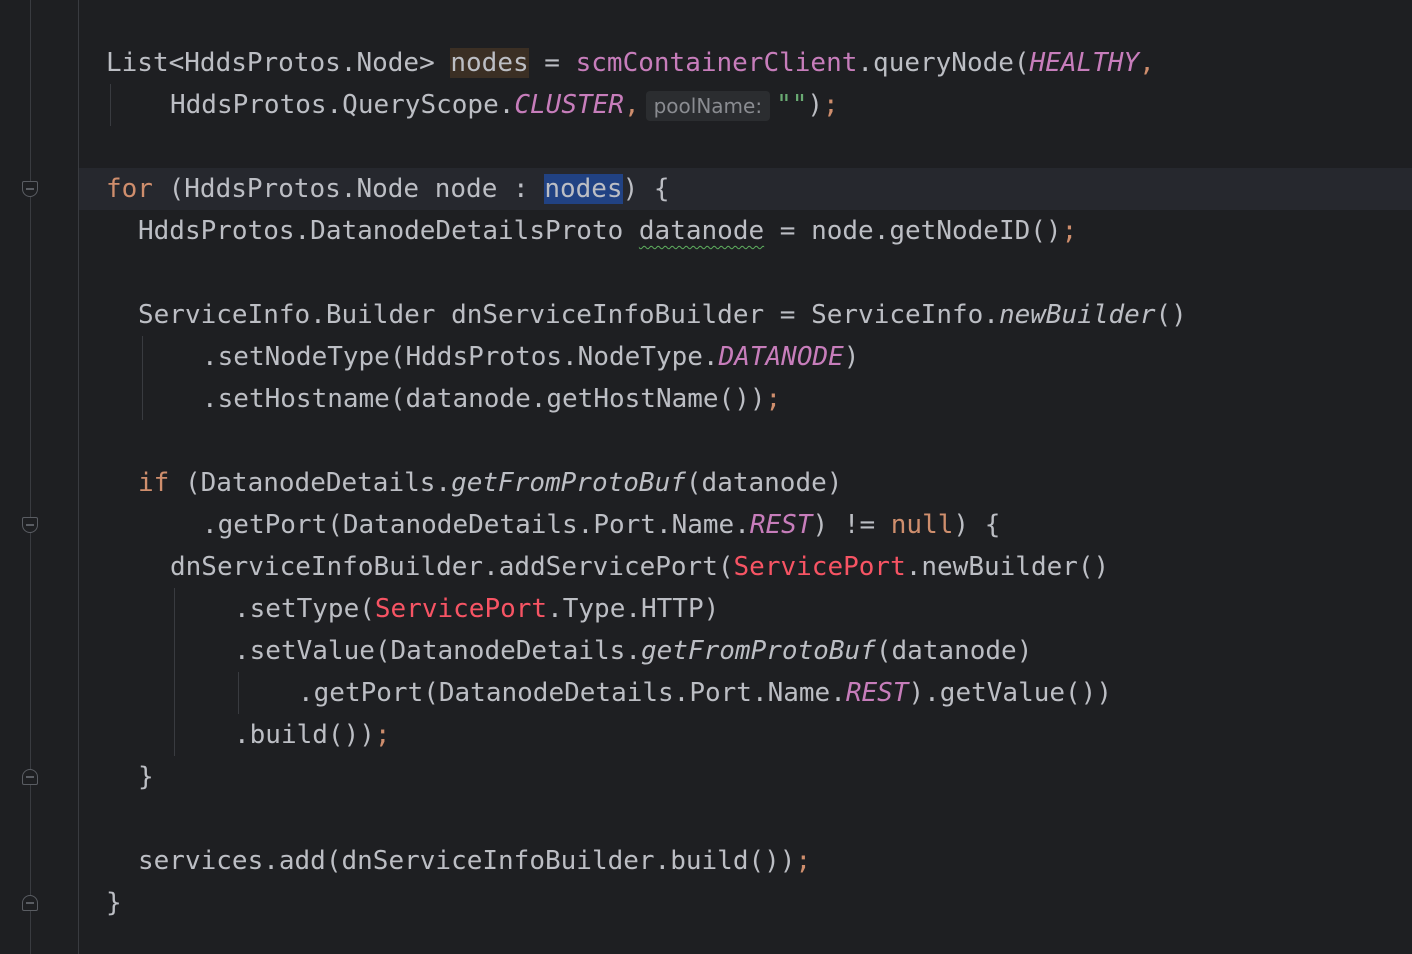 Image resolution: width=1412 pixels, height=954 pixels. Describe the element at coordinates (154, 483) in the screenshot. I see `keyword-token: if` at that location.